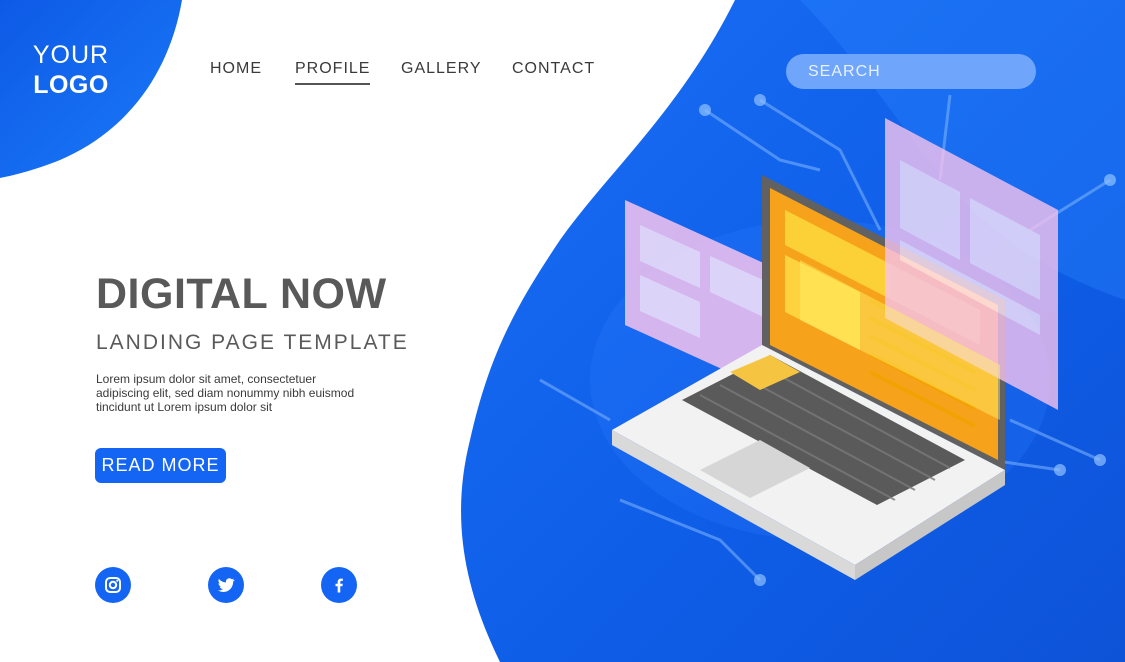 The height and width of the screenshot is (662, 1125). I want to click on twitter-icon, so click(226, 585).